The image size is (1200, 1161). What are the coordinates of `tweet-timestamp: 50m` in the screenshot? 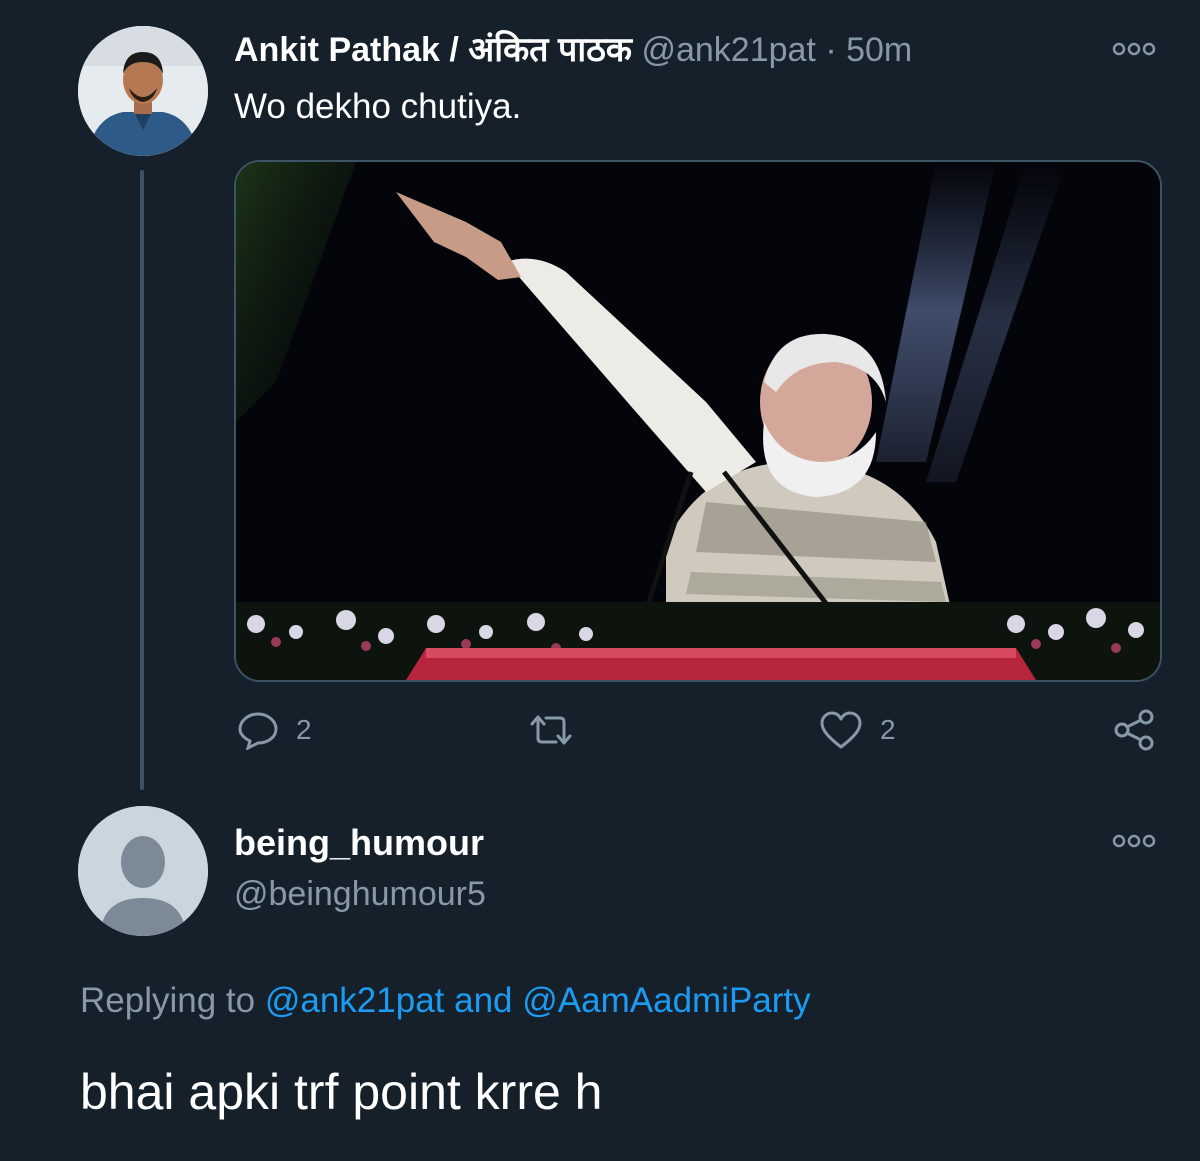 It's located at (879, 50).